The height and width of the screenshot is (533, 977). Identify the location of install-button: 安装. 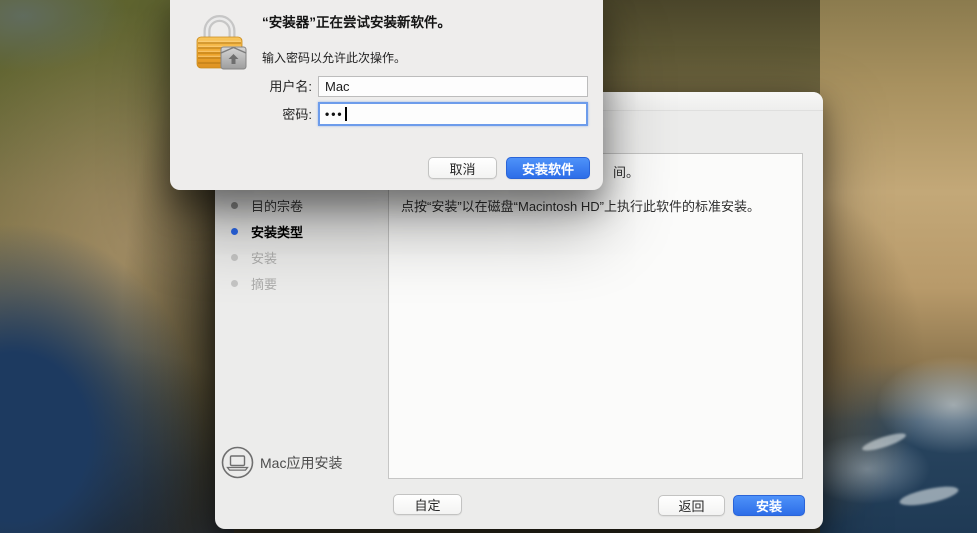
(769, 505).